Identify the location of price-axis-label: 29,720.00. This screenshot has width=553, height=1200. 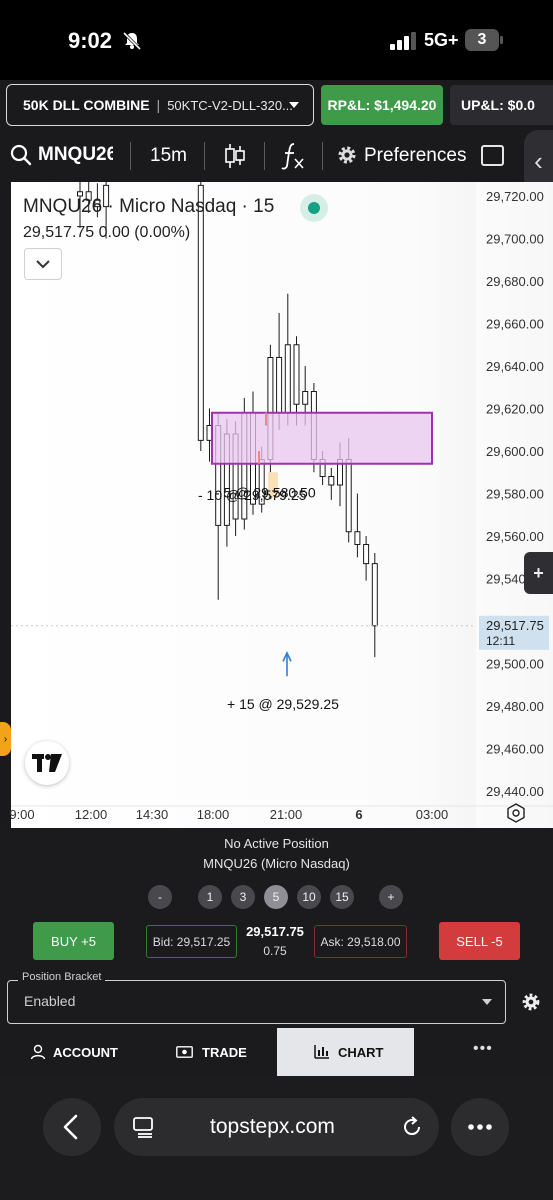
(515, 196).